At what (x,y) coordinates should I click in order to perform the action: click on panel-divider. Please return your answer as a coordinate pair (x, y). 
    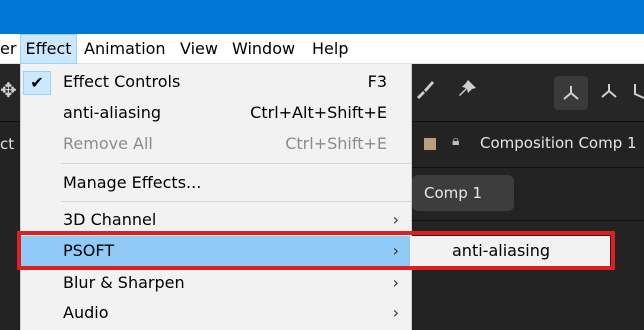
    Looking at the image, I should click on (528, 220).